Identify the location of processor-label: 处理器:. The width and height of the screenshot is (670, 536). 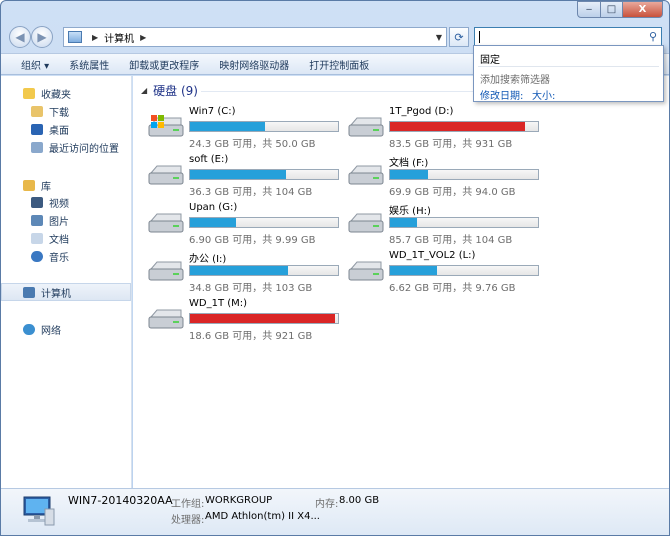
(188, 520).